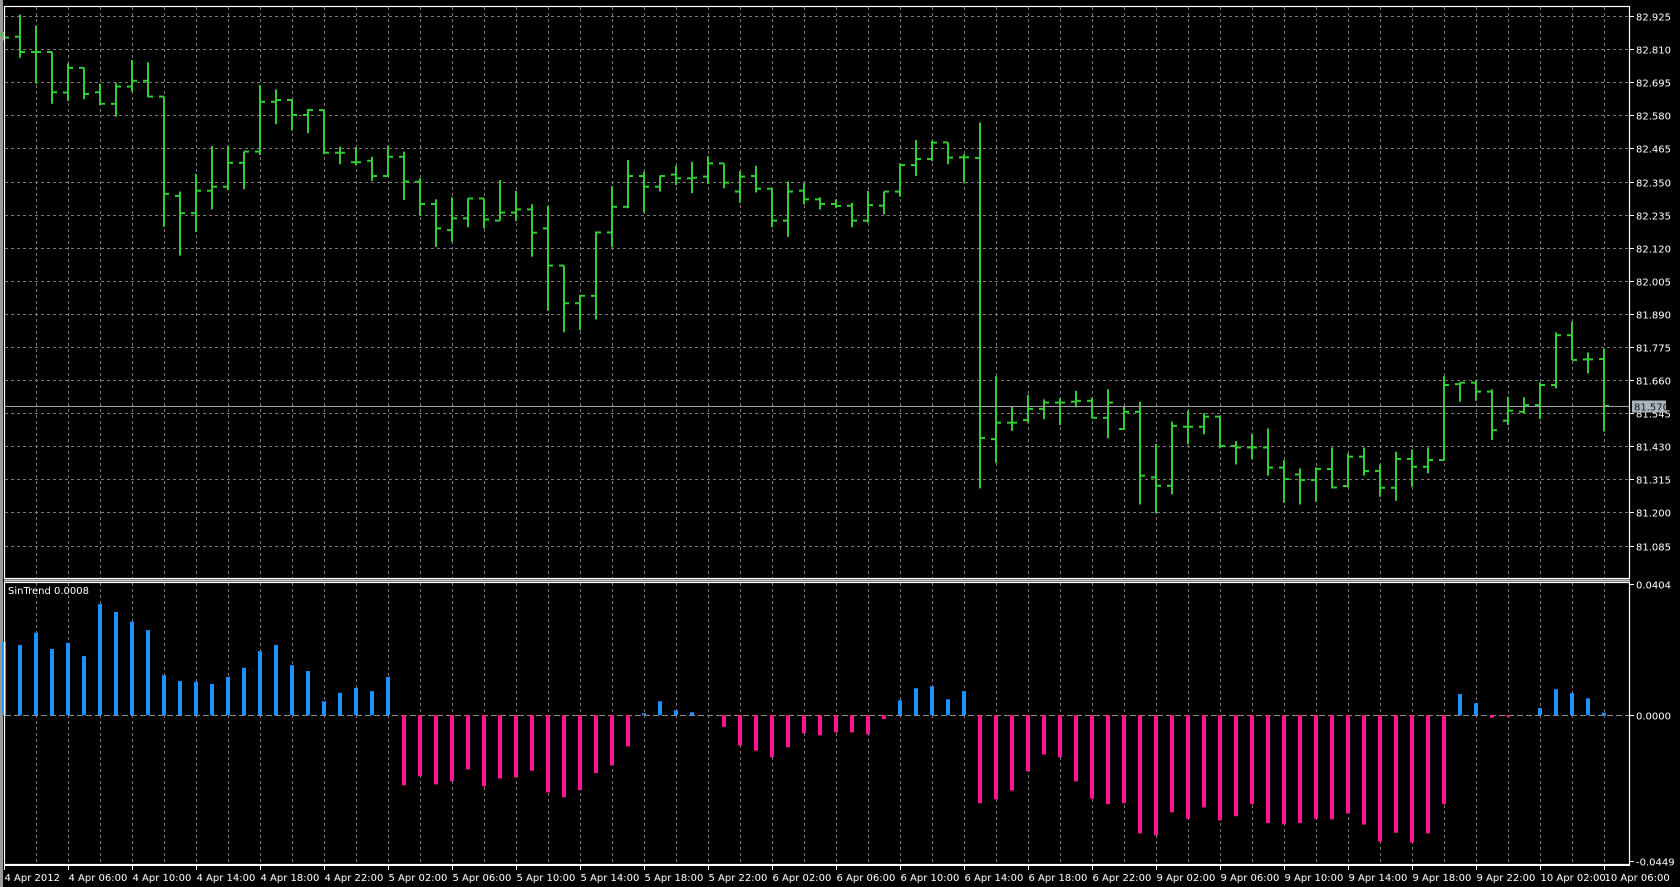 The height and width of the screenshot is (887, 1680). Describe the element at coordinates (32, 878) in the screenshot. I see `time-tick-label: 4 Apr 2012` at that location.